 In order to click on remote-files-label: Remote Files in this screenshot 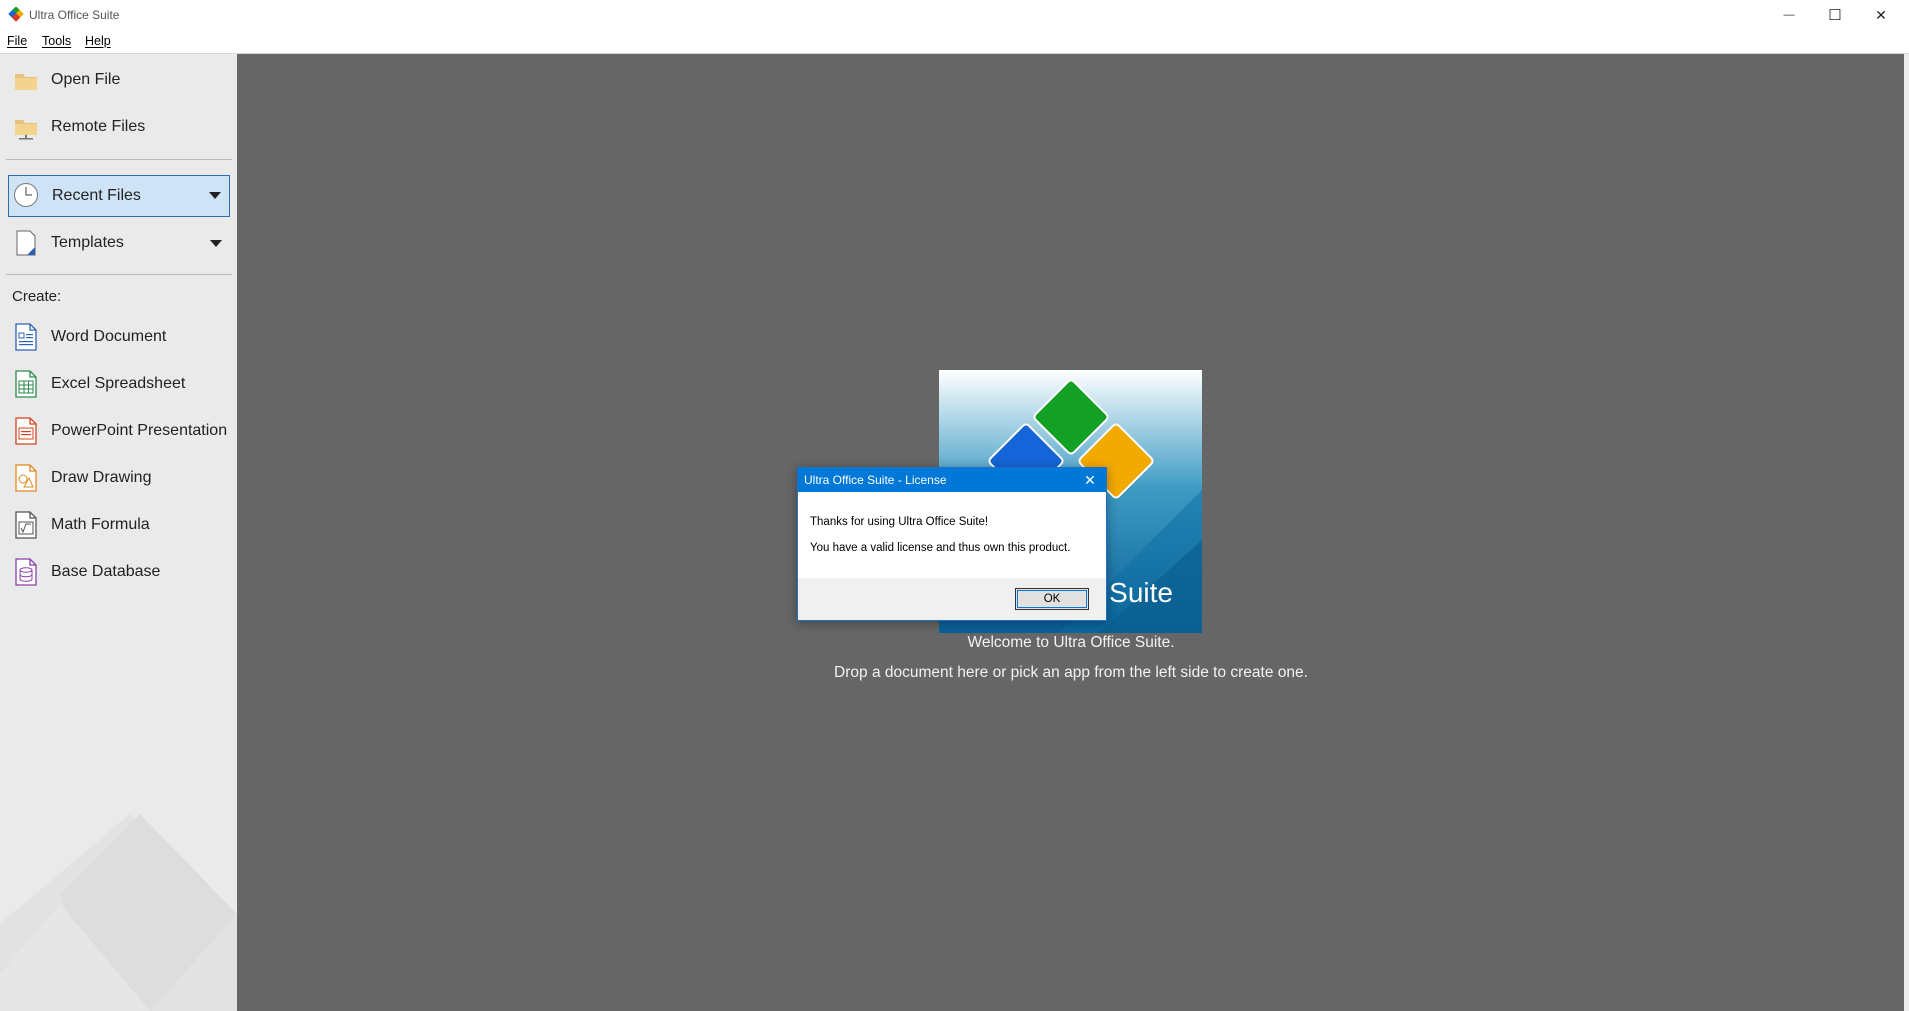, I will do `click(98, 126)`.